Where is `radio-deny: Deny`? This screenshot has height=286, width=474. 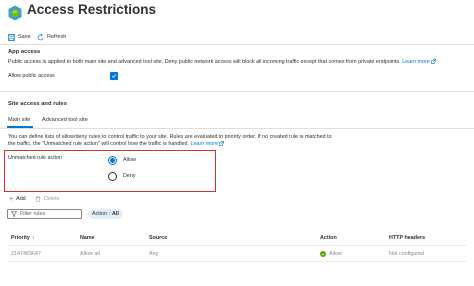
radio-deny: Deny is located at coordinates (122, 176).